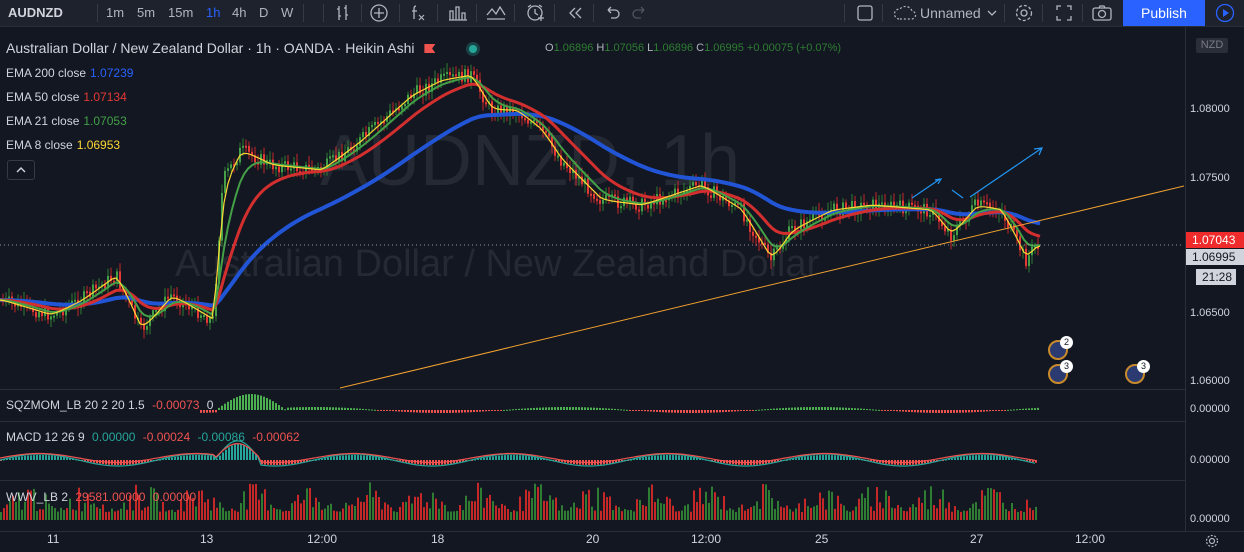 This screenshot has width=1244, height=552. Describe the element at coordinates (21, 170) in the screenshot. I see `collapse-legend-button` at that location.